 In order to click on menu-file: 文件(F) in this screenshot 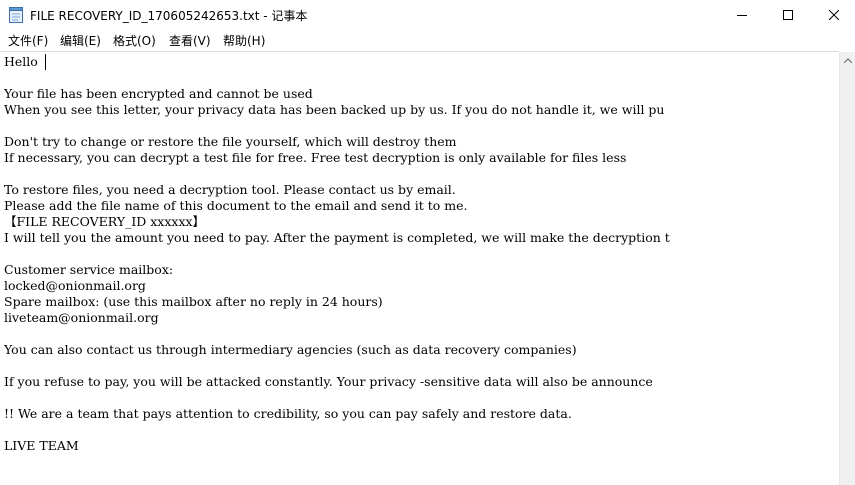, I will do `click(28, 40)`.